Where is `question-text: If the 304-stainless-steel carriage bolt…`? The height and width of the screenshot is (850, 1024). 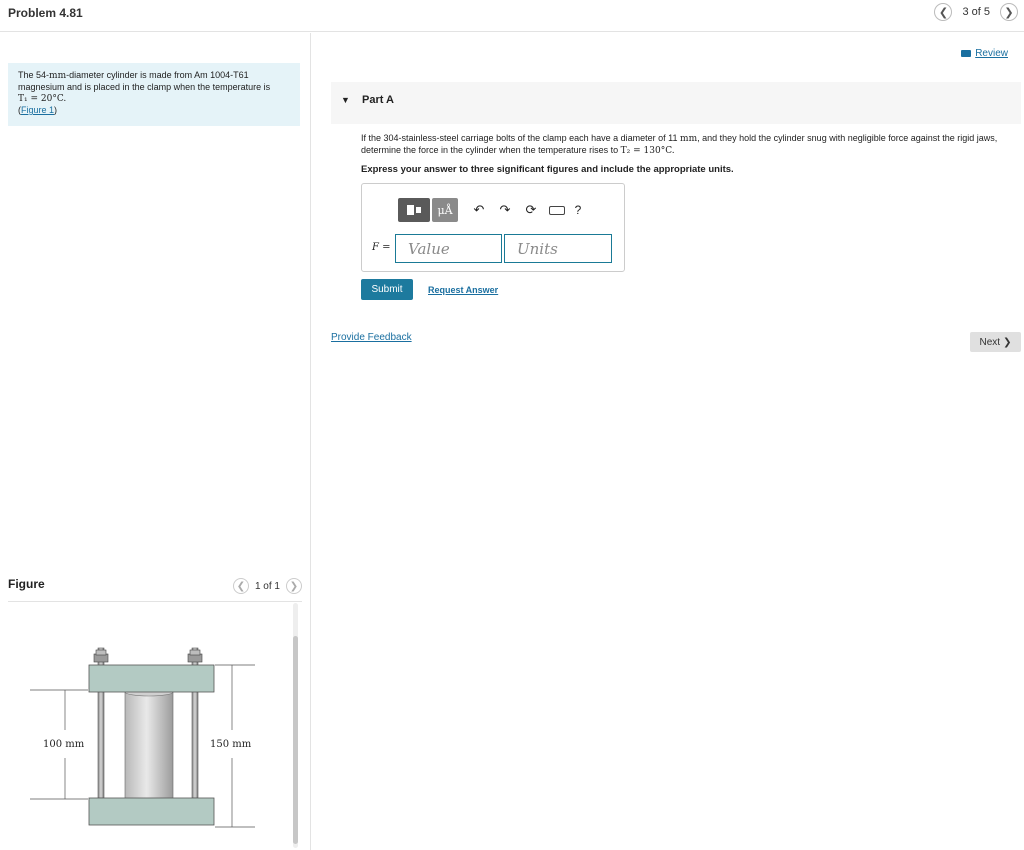
question-text: If the 304-stainless-steel carriage bolt… is located at coordinates (686, 145).